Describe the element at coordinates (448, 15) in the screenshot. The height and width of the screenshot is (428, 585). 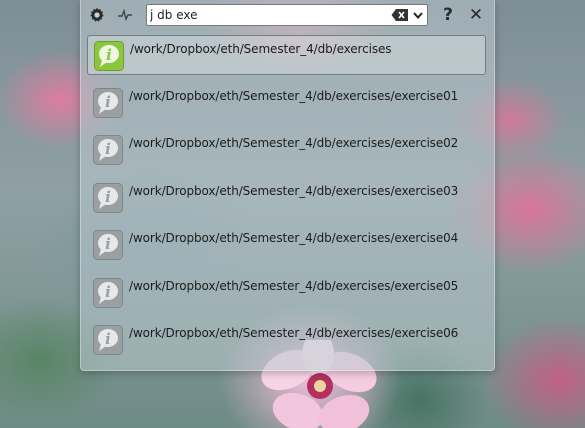
I see `help-button: ?` at that location.